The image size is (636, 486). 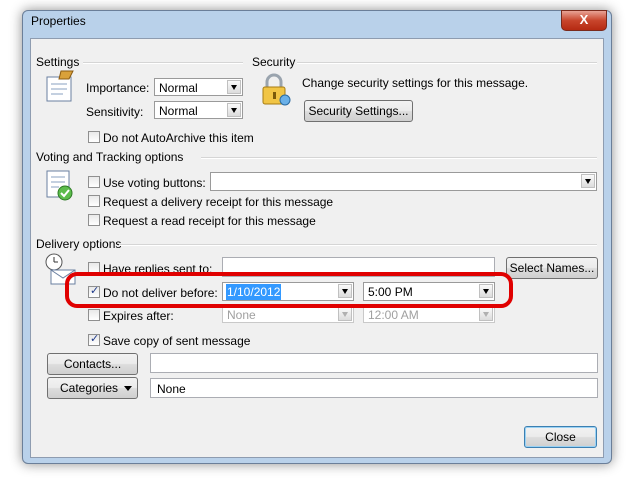 What do you see at coordinates (241, 315) in the screenshot?
I see `expires-after-date-value: None` at bounding box center [241, 315].